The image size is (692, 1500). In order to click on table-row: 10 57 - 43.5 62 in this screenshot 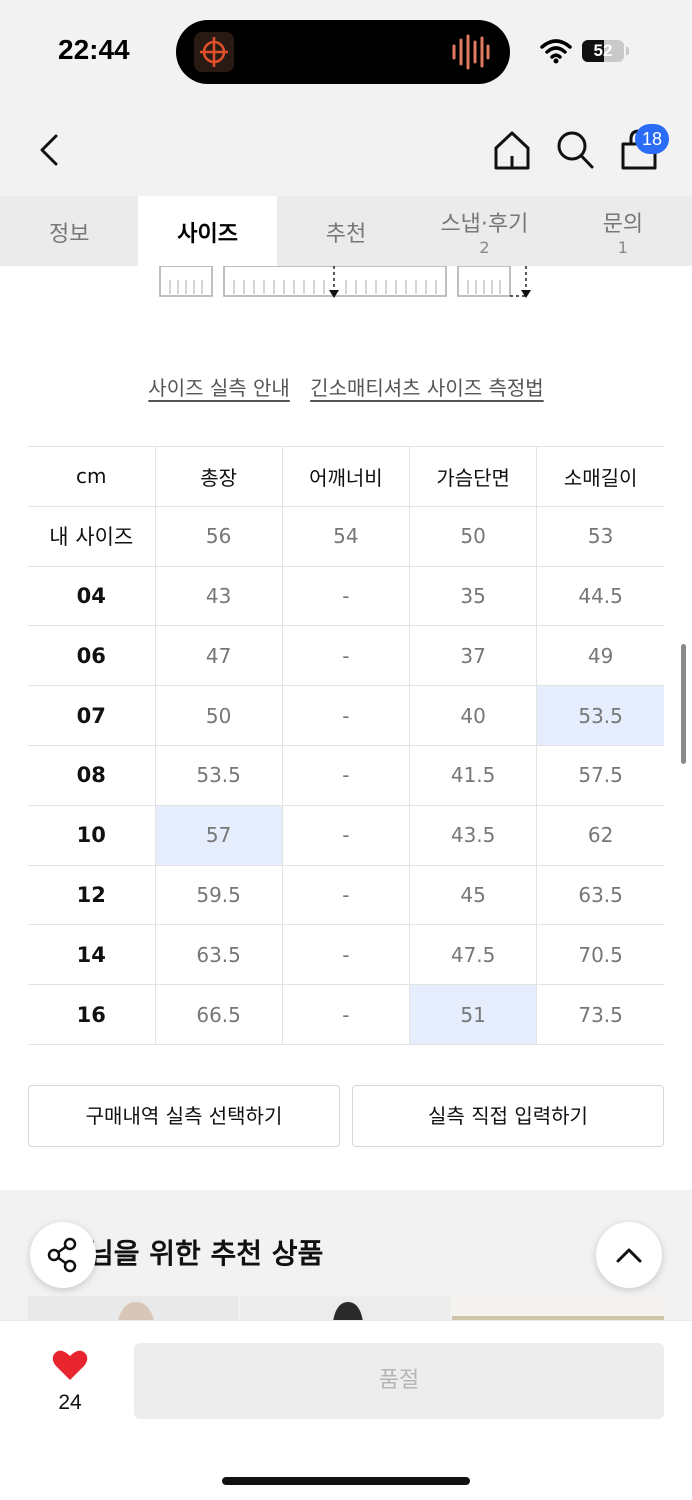, I will do `click(346, 835)`.